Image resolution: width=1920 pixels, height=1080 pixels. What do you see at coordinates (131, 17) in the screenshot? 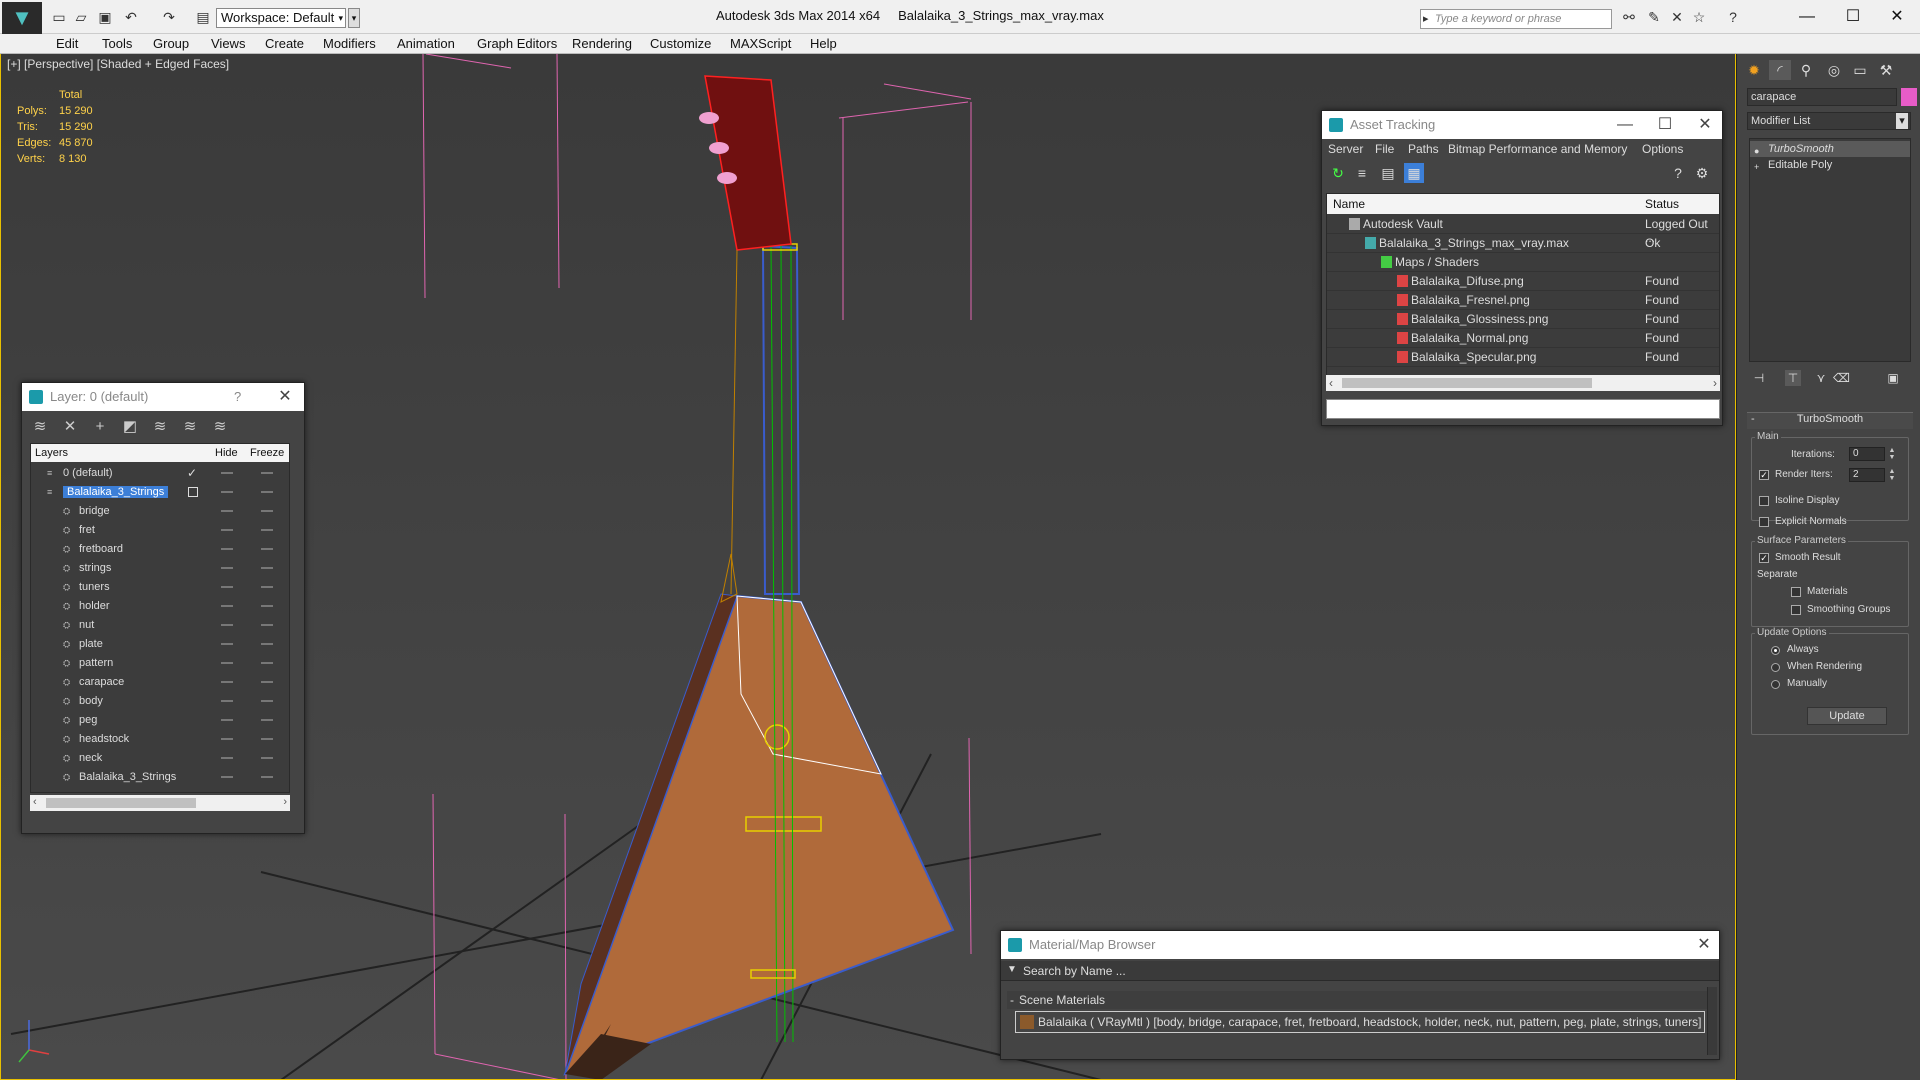
I see `undo-icon: ↶` at bounding box center [131, 17].